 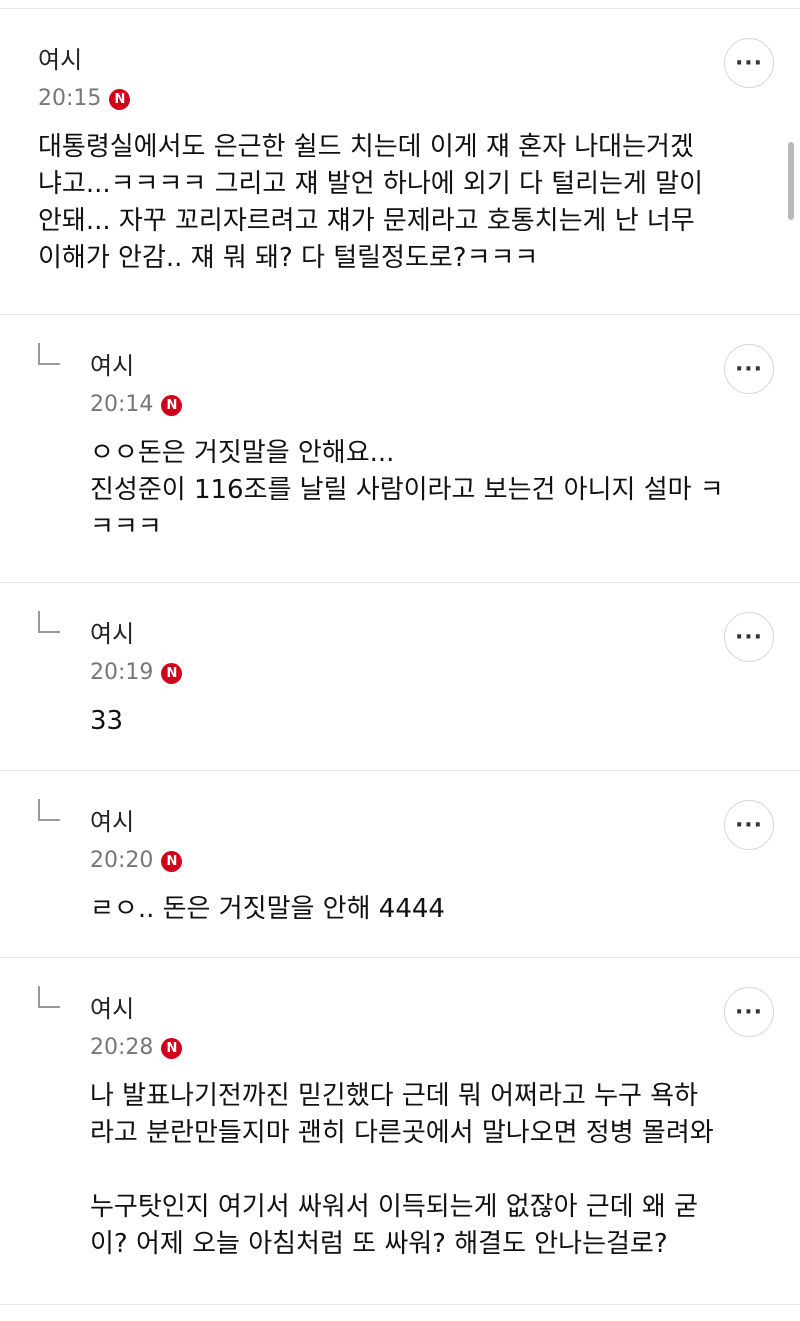 I want to click on comment-meta: 20:28 N, so click(x=136, y=1048).